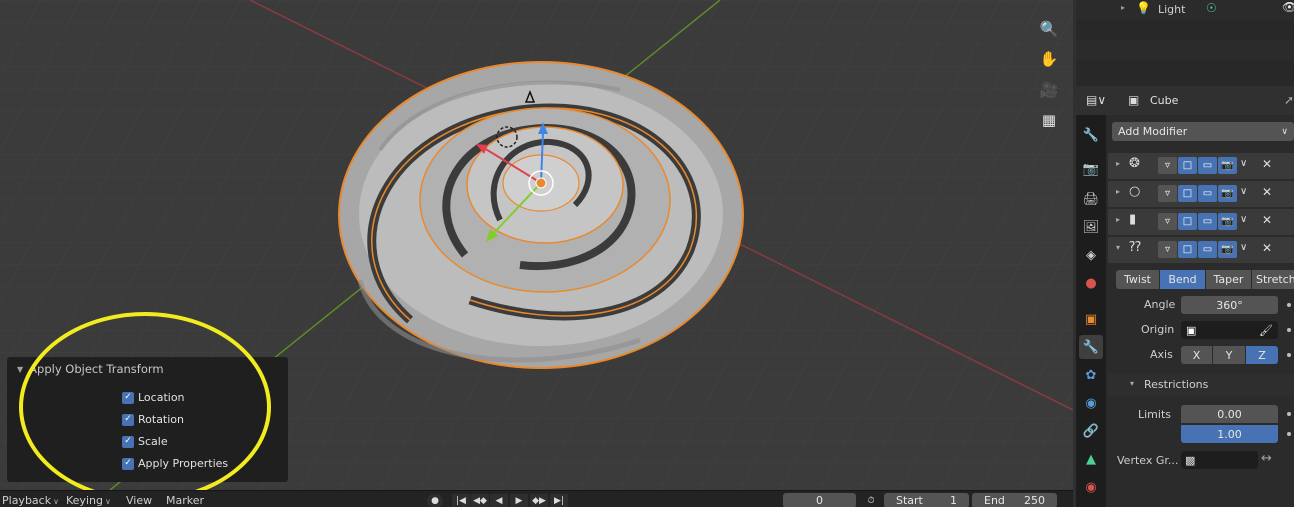  What do you see at coordinates (1273, 279) in the screenshot?
I see `deform-tab-stretch: Stretch` at bounding box center [1273, 279].